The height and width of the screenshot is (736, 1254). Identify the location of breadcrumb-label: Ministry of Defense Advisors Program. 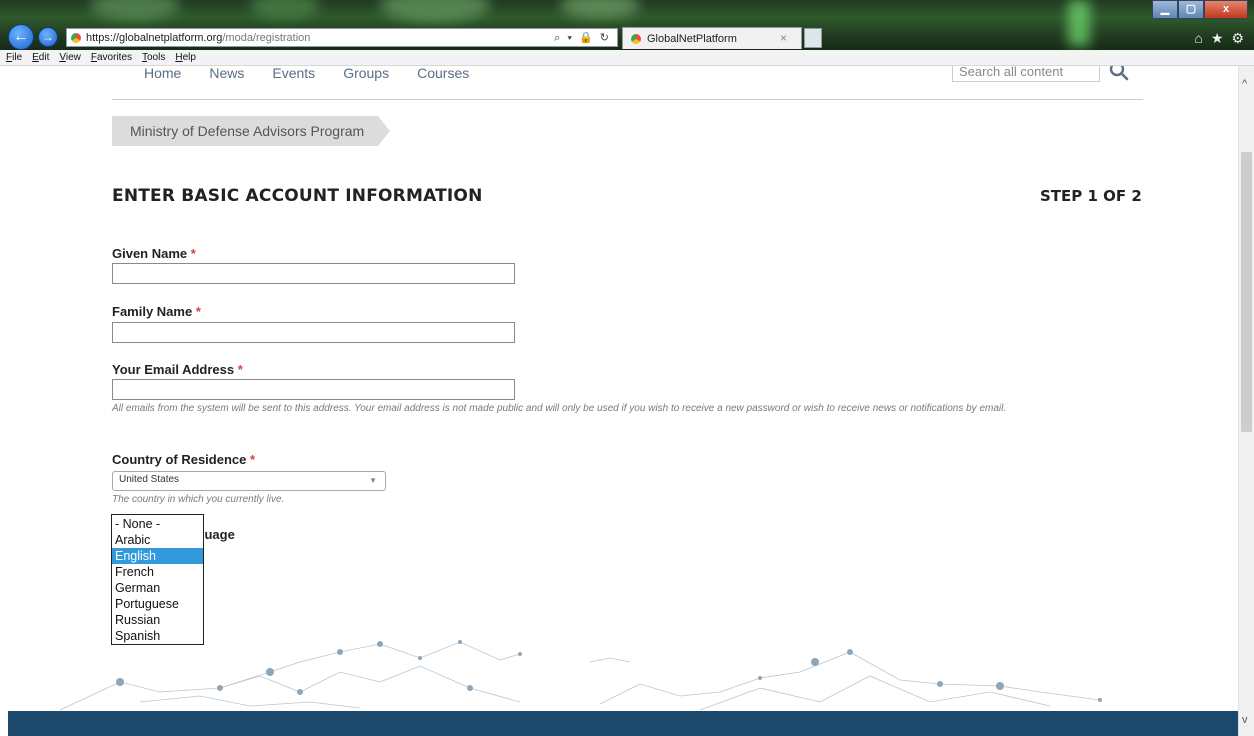
(245, 131).